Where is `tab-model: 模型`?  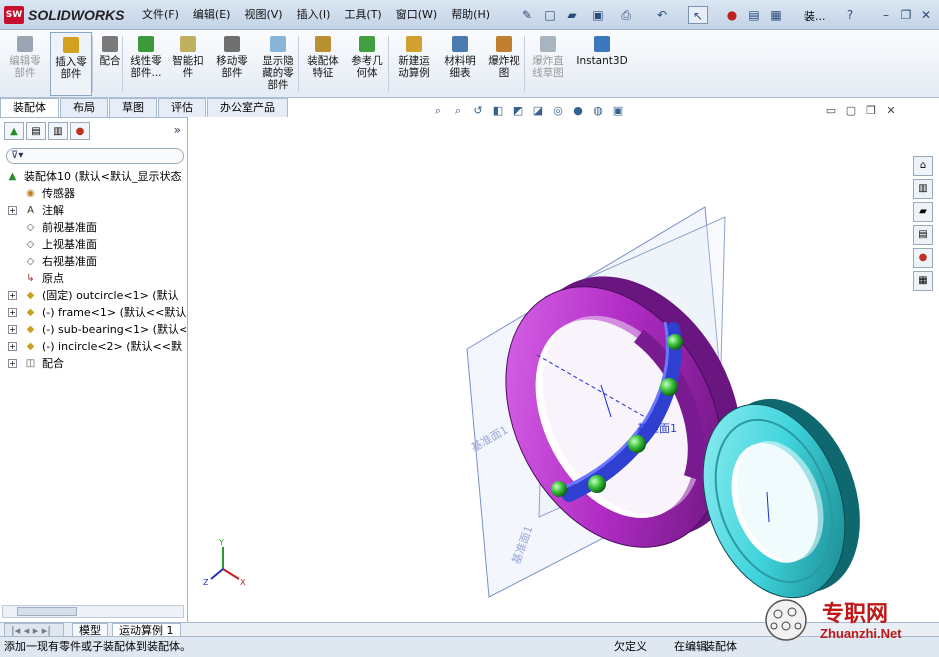
tab-model: 模型 is located at coordinates (90, 630).